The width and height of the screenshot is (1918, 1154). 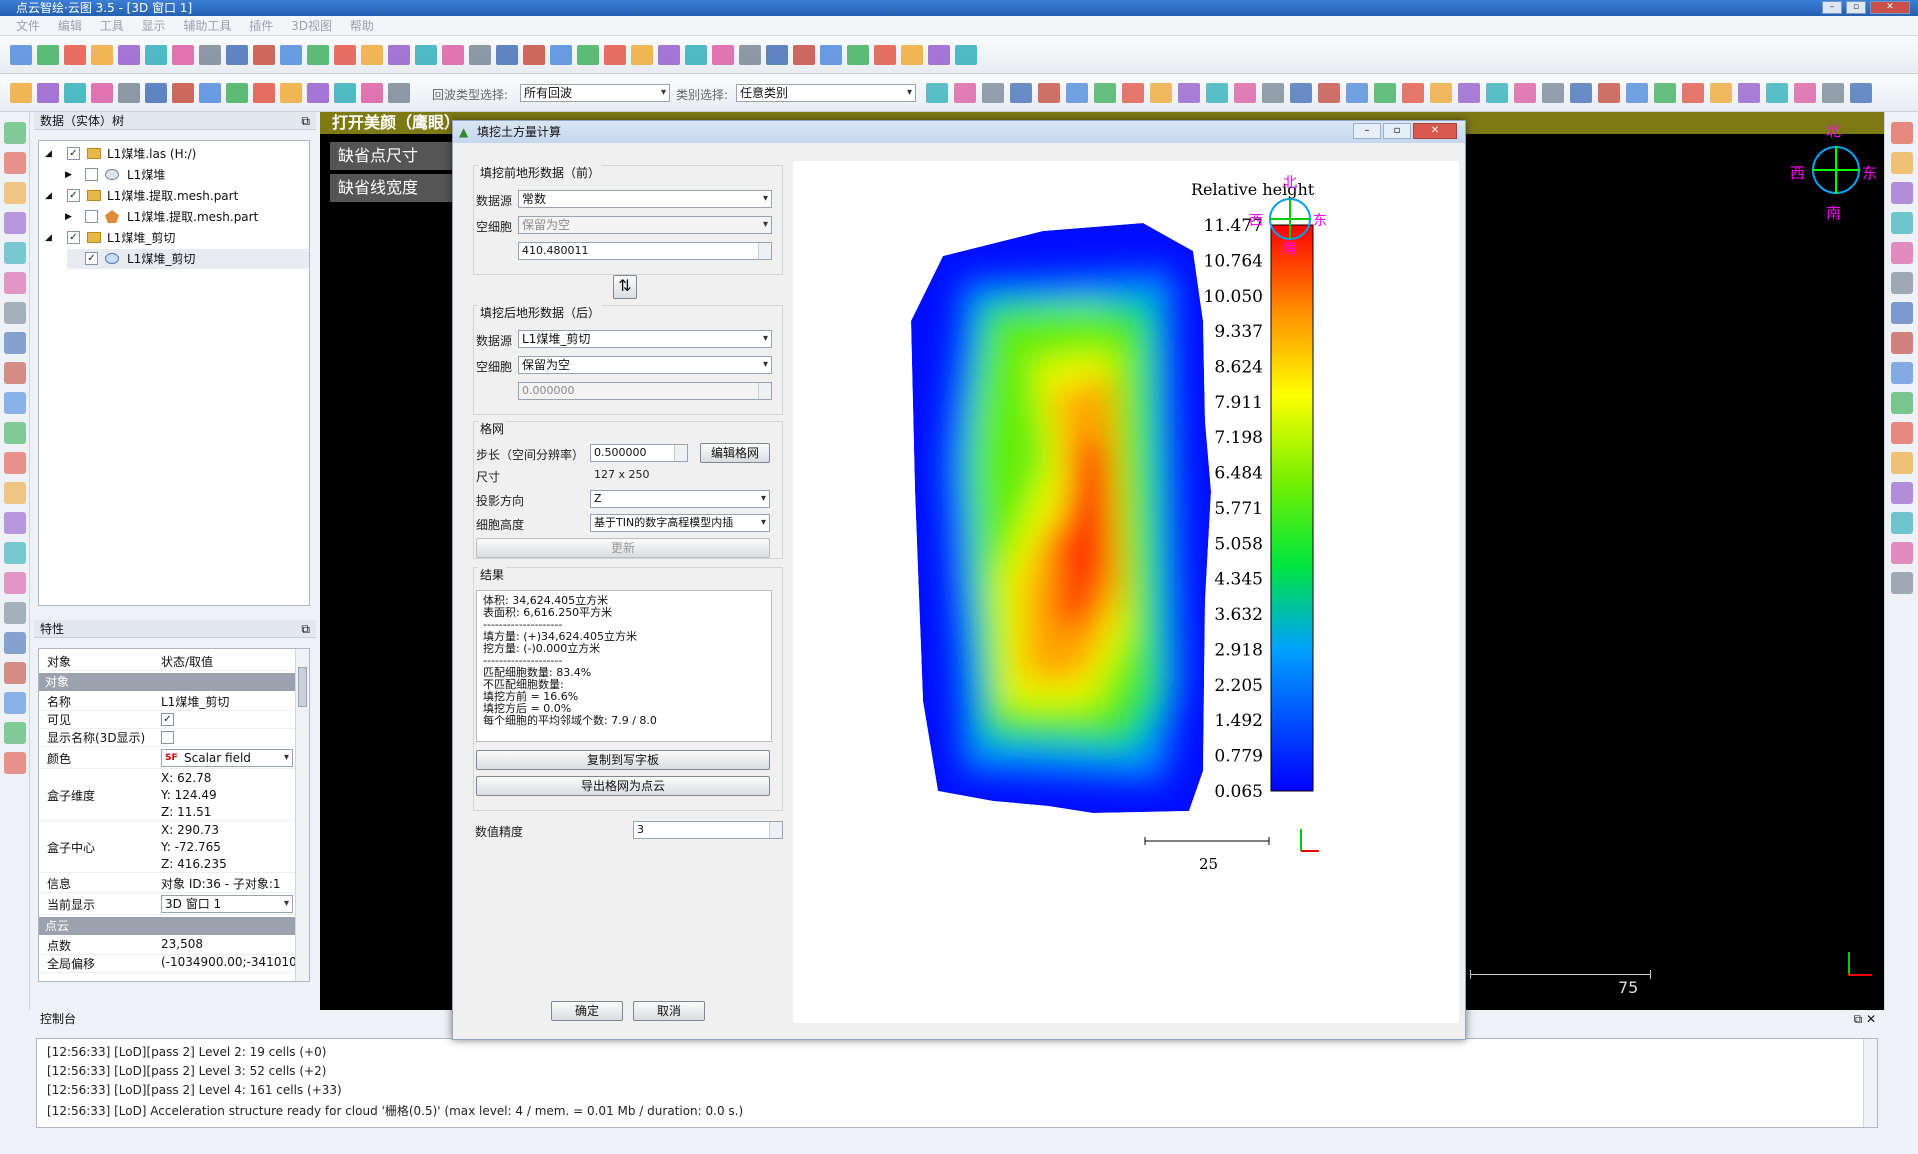 What do you see at coordinates (68, 217) in the screenshot?
I see `expand-icon: ▶` at bounding box center [68, 217].